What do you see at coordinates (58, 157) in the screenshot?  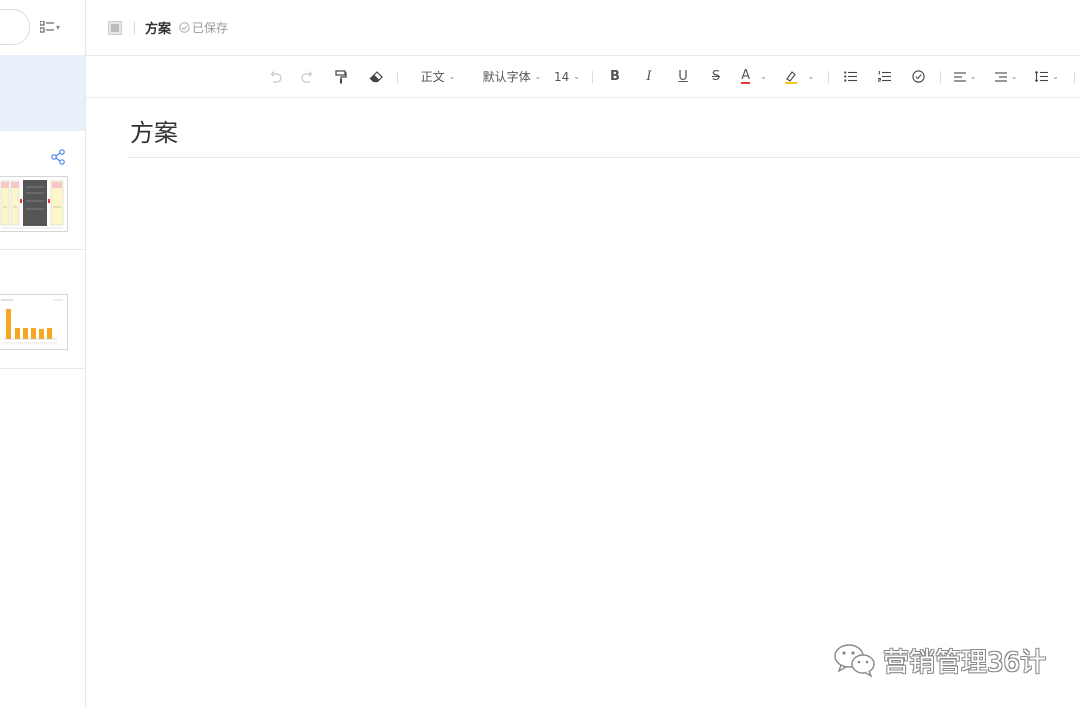 I see `share-icon` at bounding box center [58, 157].